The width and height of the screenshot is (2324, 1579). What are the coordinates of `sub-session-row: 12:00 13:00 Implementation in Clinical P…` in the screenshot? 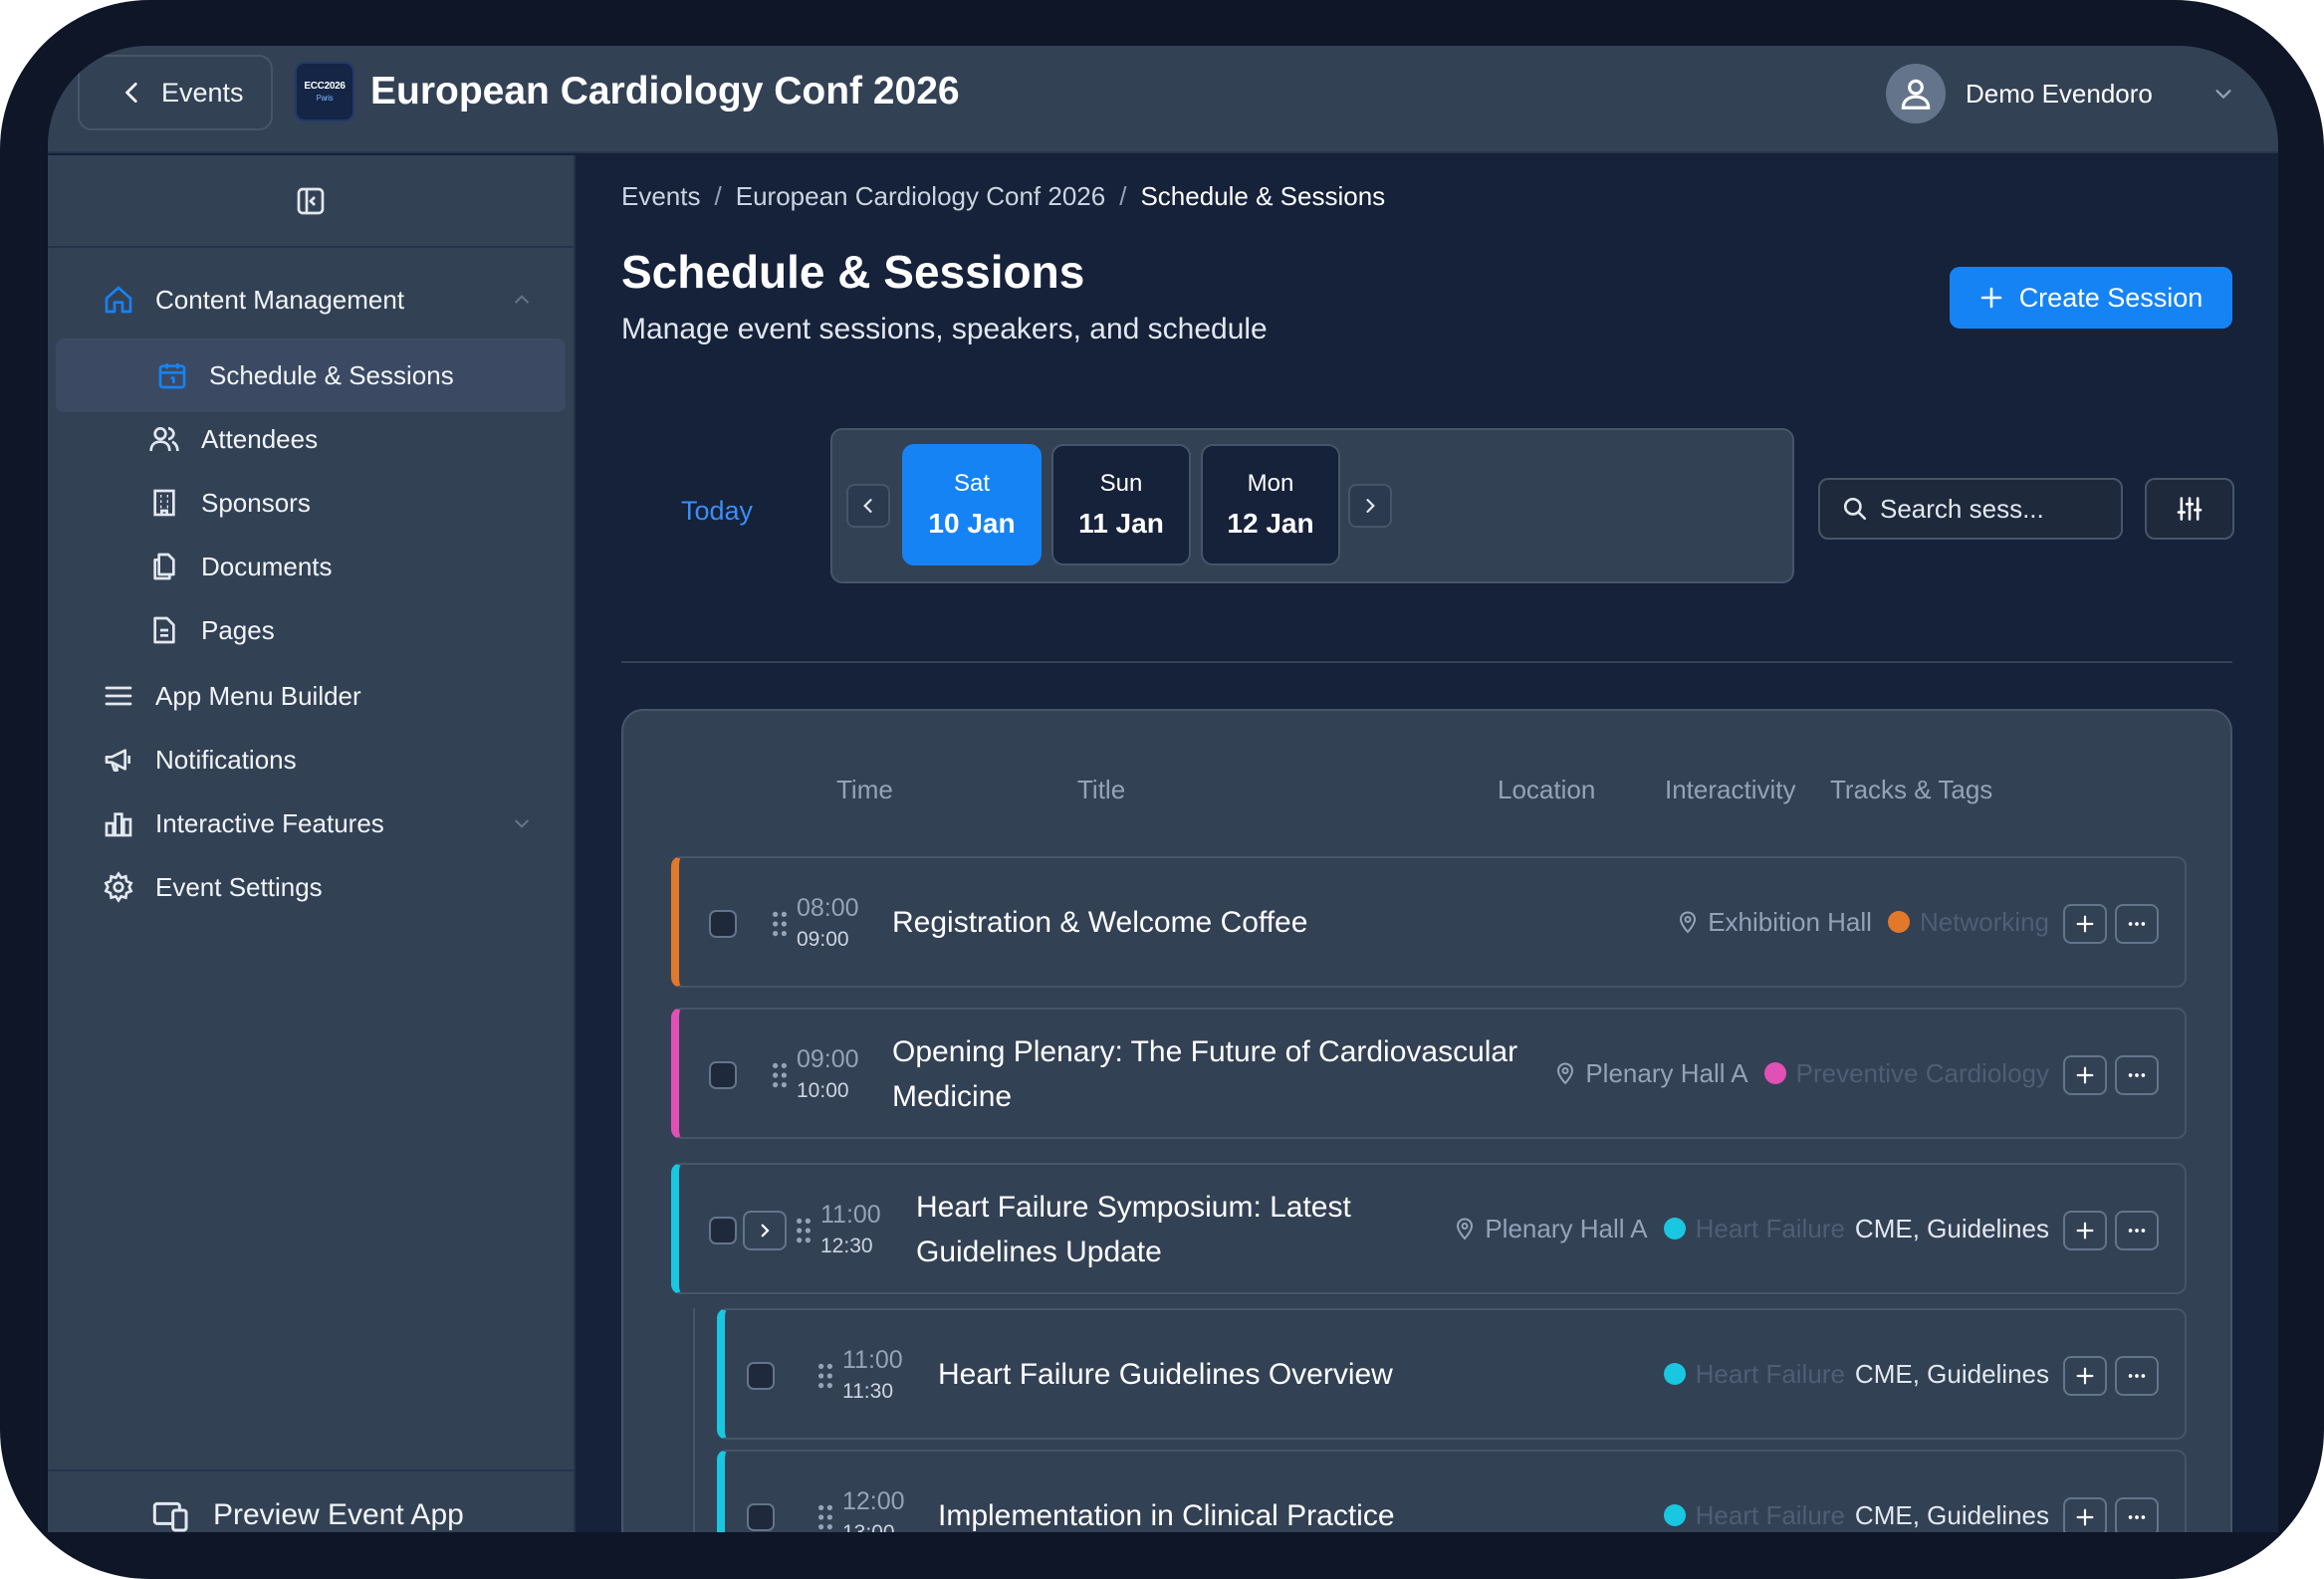 It's located at (1452, 1491).